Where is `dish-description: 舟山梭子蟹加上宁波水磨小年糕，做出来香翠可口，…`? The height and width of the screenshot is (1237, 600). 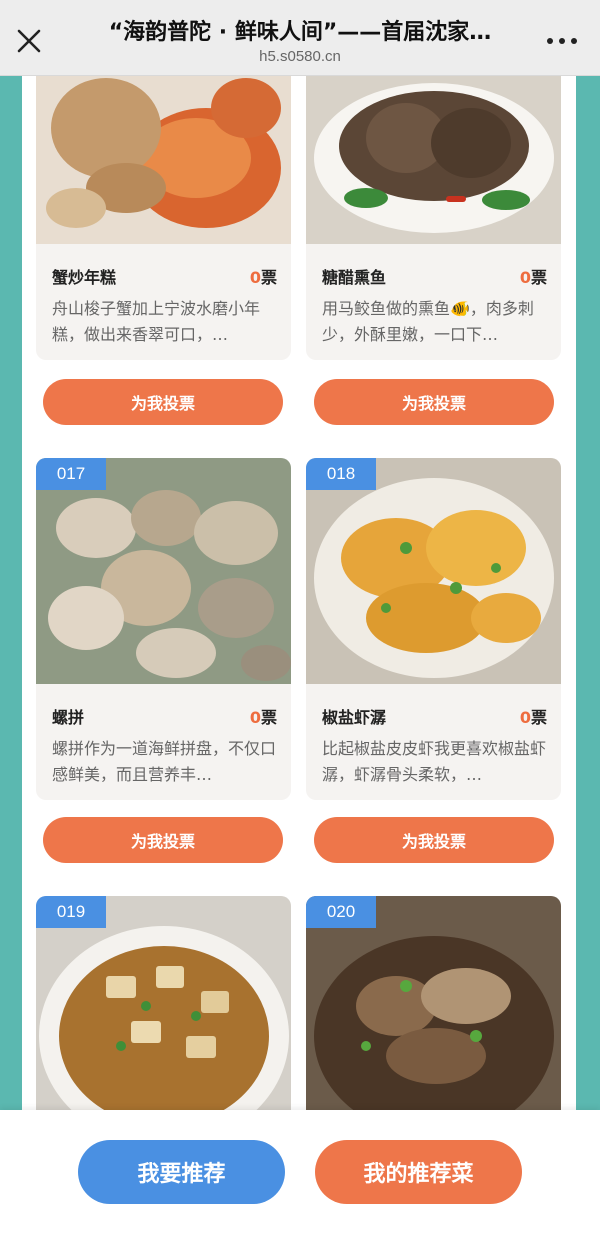
dish-description: 舟山梭子蟹加上宁波水磨小年糕，做出来香翠可口，… is located at coordinates (156, 321).